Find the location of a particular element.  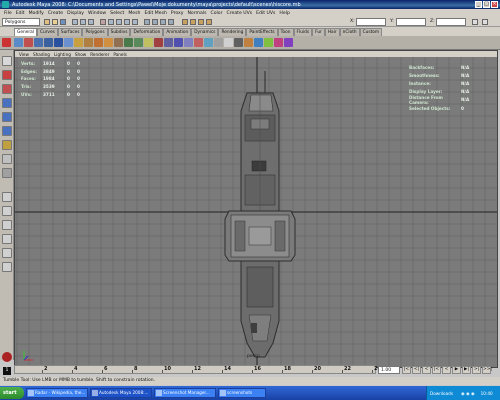

render-icon is located at coordinates (193, 22).